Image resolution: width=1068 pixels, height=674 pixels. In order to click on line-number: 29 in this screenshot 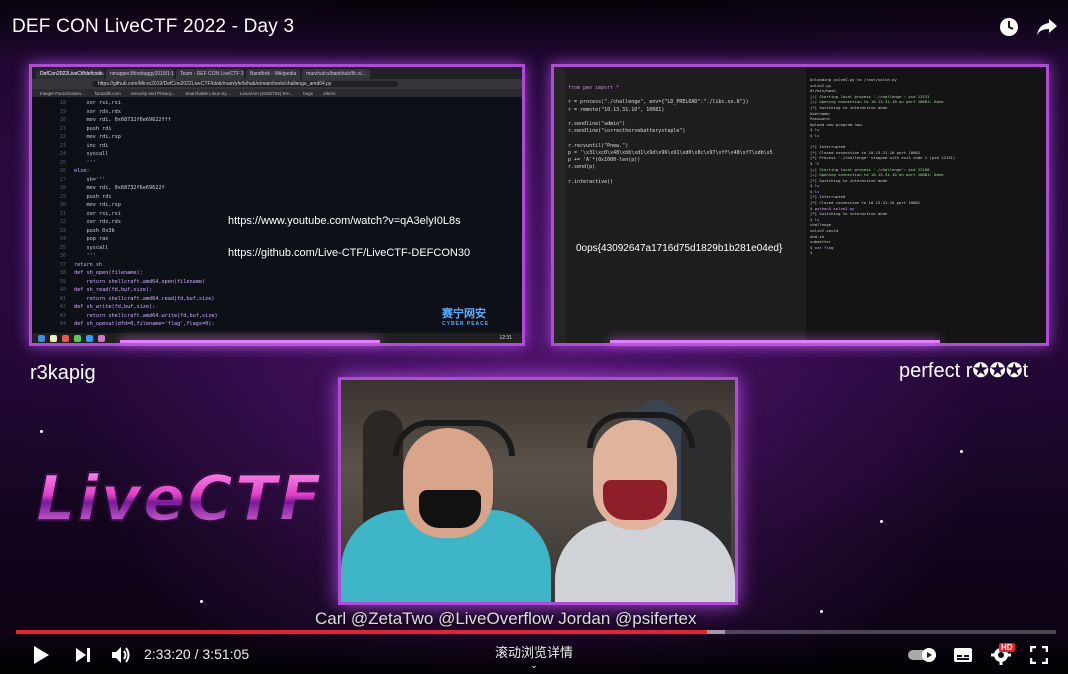, I will do `click(62, 196)`.